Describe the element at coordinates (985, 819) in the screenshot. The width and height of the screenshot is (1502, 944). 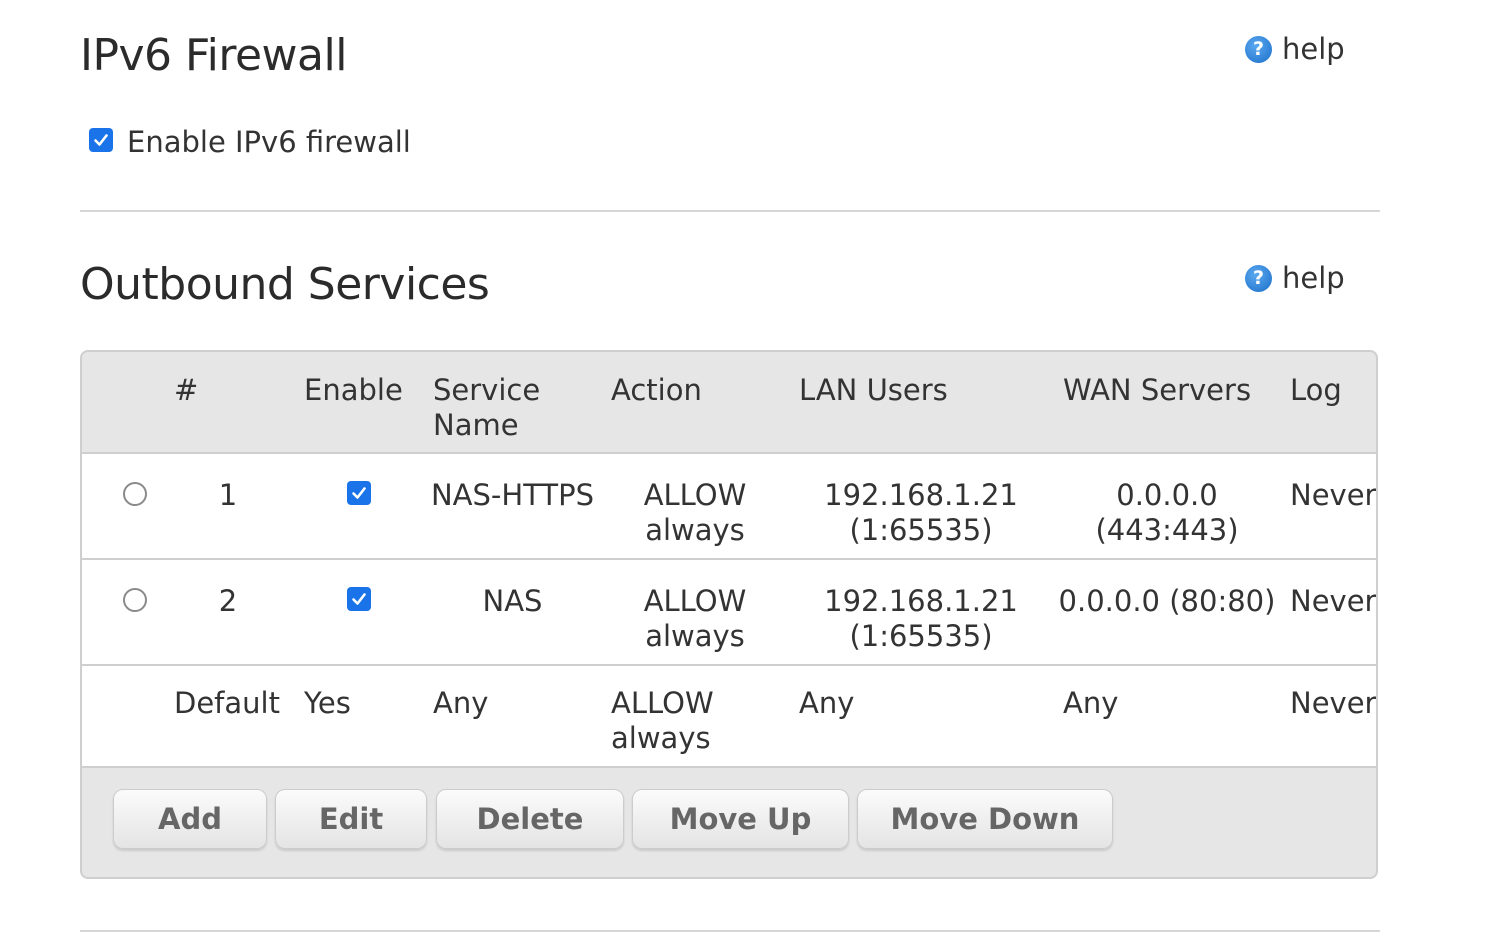
I see `move-down-button: Move Down` at that location.